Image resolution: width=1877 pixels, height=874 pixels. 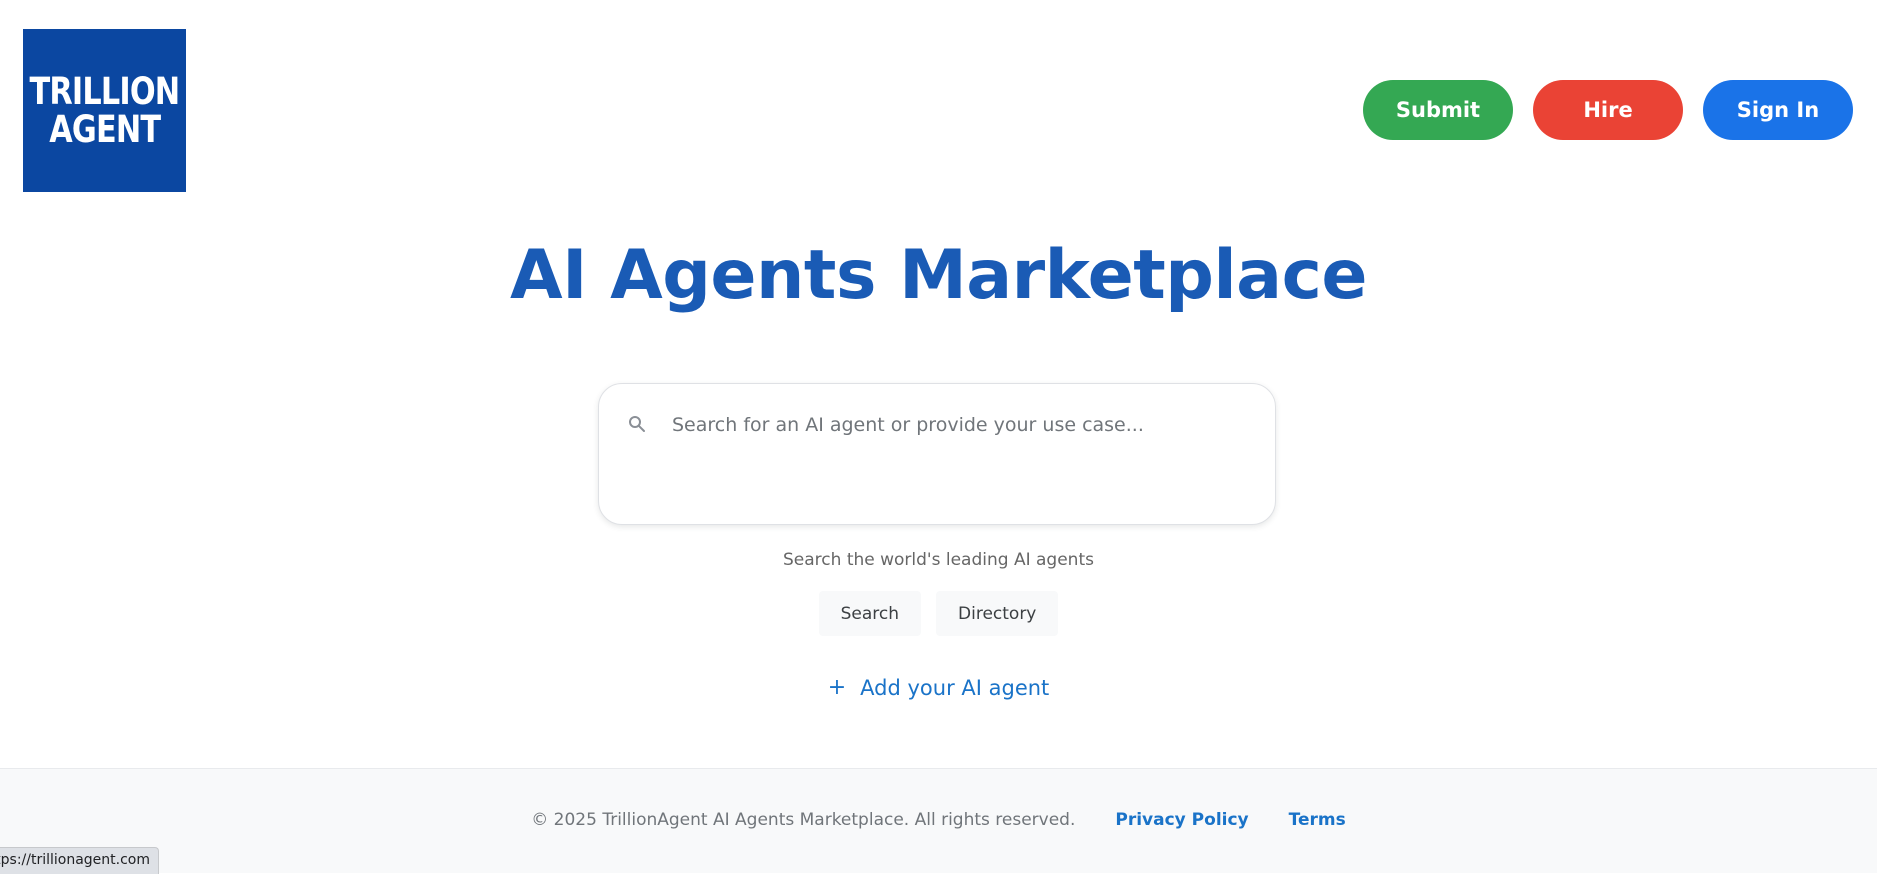 What do you see at coordinates (1438, 110) in the screenshot?
I see `submit-button: Submit` at bounding box center [1438, 110].